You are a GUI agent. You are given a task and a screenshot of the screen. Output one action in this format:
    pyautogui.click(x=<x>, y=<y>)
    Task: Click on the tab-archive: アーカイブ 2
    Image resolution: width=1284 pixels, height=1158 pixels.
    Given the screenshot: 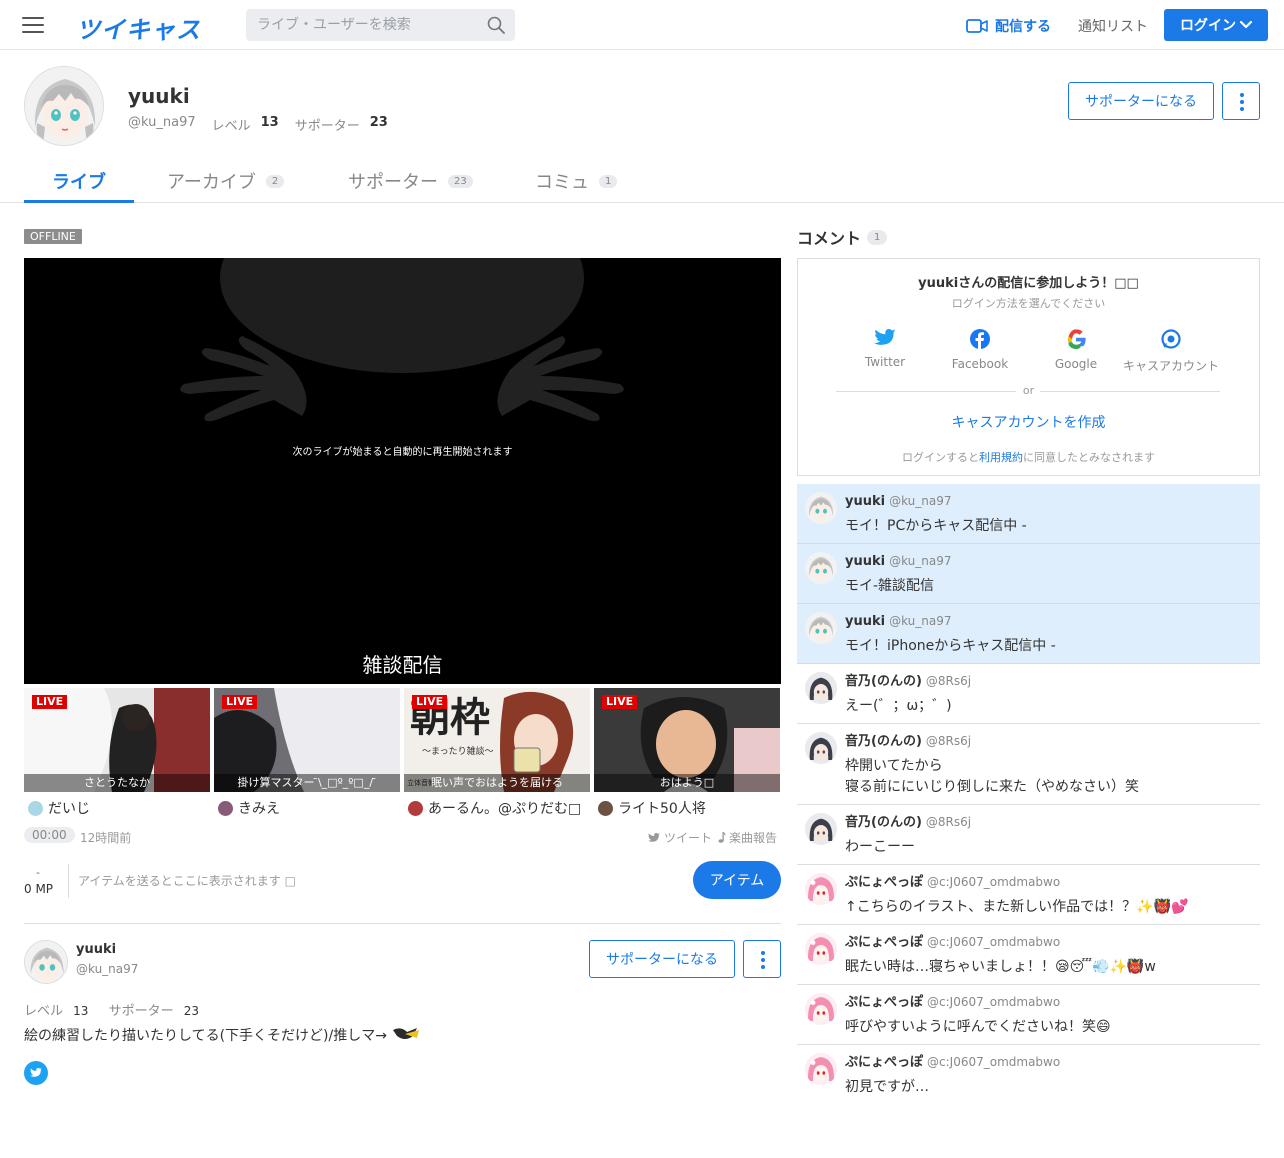 What is the action you would take?
    pyautogui.click(x=226, y=181)
    